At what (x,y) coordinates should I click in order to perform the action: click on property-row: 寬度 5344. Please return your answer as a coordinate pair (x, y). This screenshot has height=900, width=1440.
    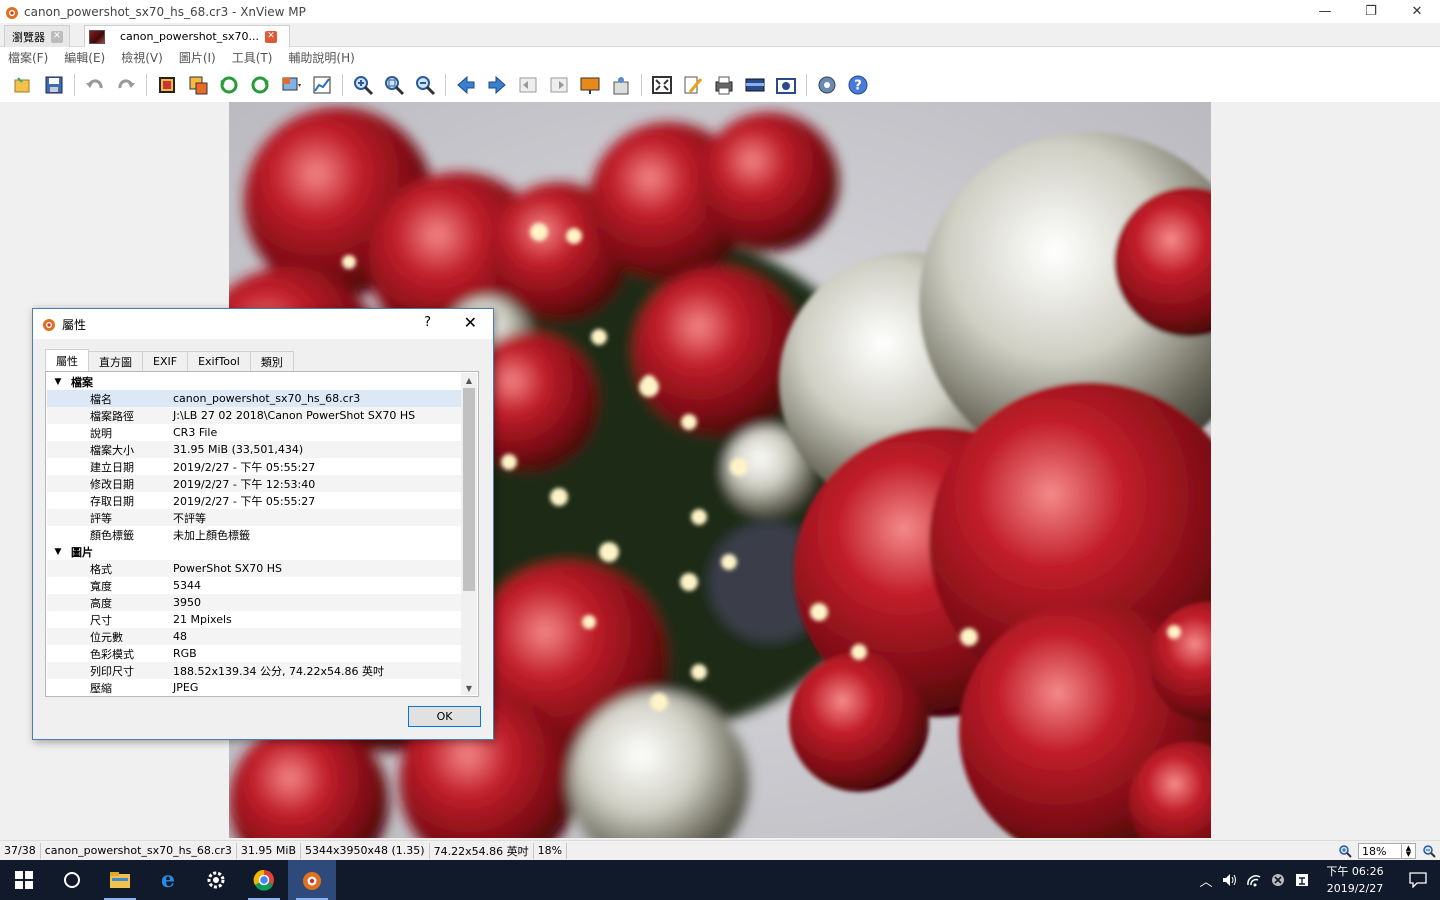
    Looking at the image, I should click on (254, 585).